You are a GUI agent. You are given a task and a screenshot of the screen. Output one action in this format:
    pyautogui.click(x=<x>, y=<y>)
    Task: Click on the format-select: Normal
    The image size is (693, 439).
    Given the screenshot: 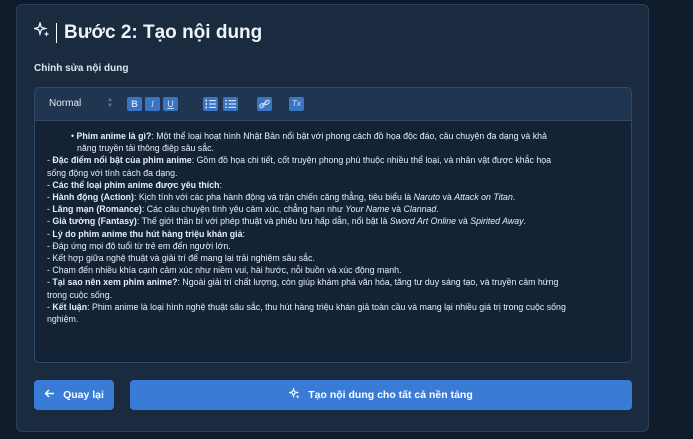 What is the action you would take?
    pyautogui.click(x=65, y=103)
    